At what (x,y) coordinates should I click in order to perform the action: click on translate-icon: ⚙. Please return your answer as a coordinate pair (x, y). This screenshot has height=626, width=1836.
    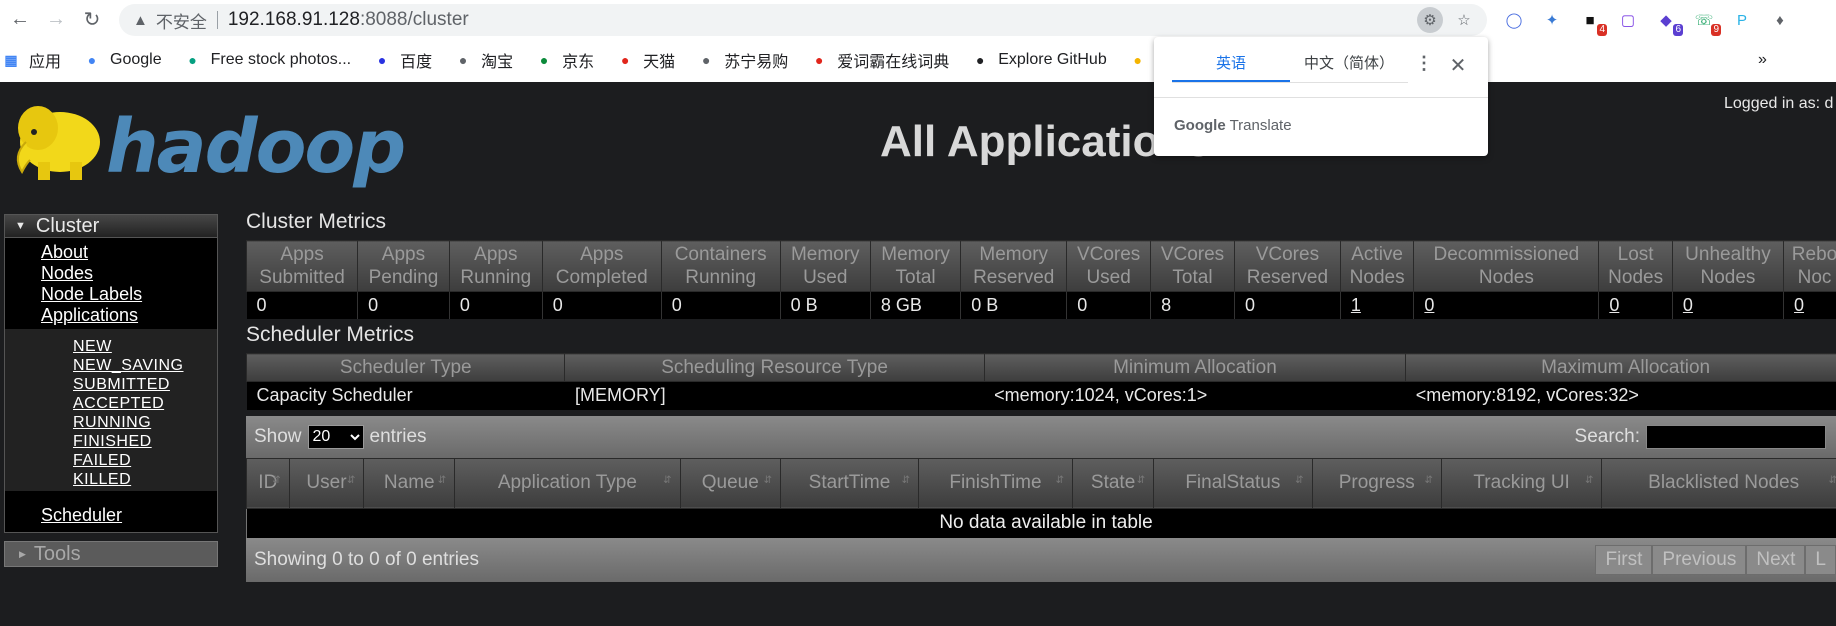
    Looking at the image, I should click on (1430, 20).